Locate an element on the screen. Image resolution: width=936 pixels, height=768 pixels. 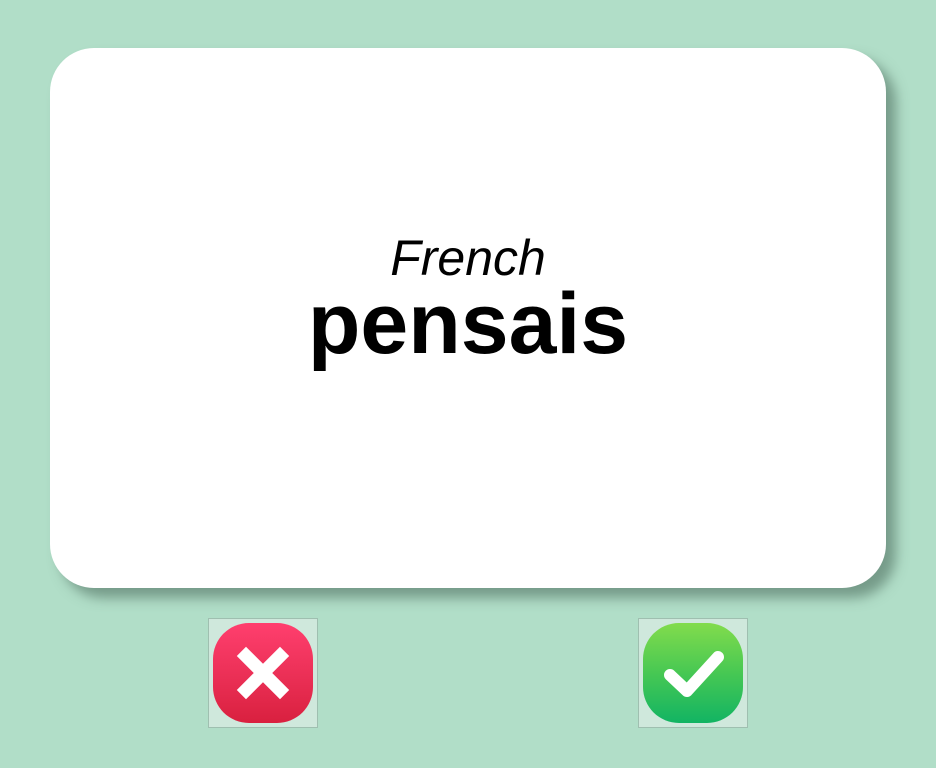
card-word: pensais is located at coordinates (468, 324).